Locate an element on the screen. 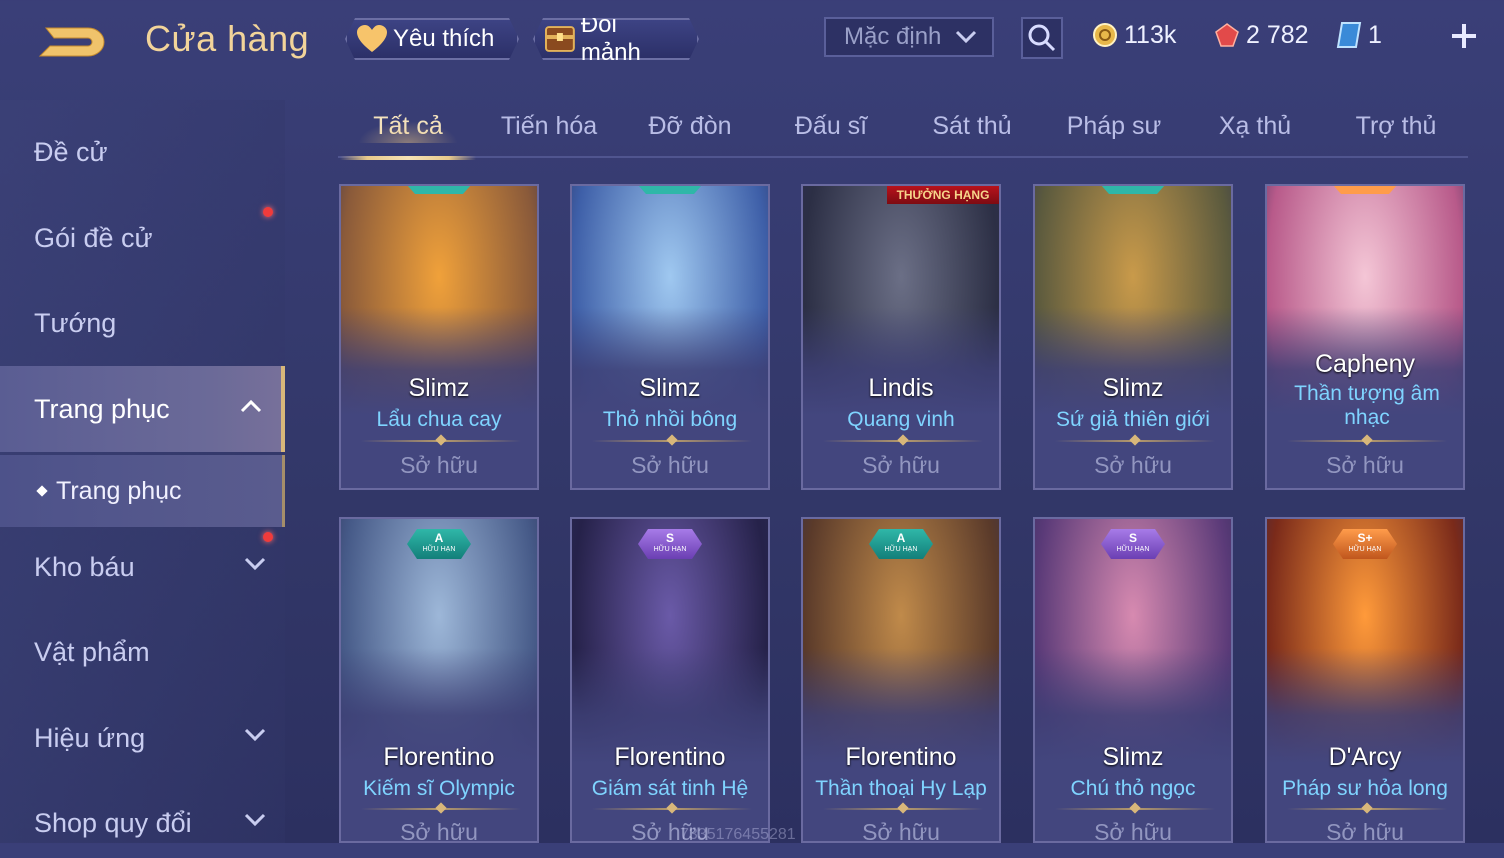 Image resolution: width=1504 pixels, height=858 pixels. tab-evolution: Tiến hóa is located at coordinates (549, 126).